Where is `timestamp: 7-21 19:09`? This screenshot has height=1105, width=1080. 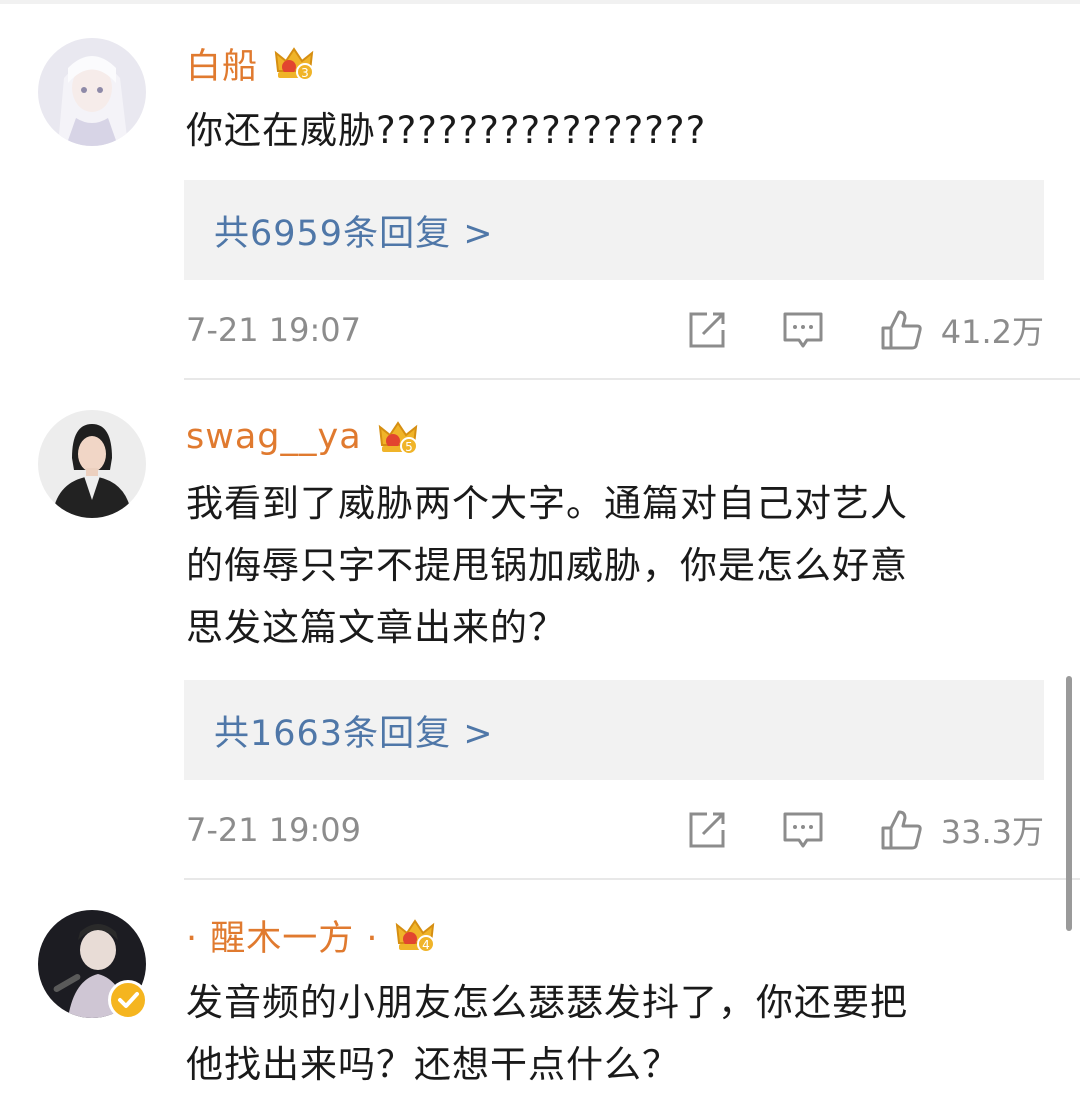
timestamp: 7-21 19:09 is located at coordinates (274, 830).